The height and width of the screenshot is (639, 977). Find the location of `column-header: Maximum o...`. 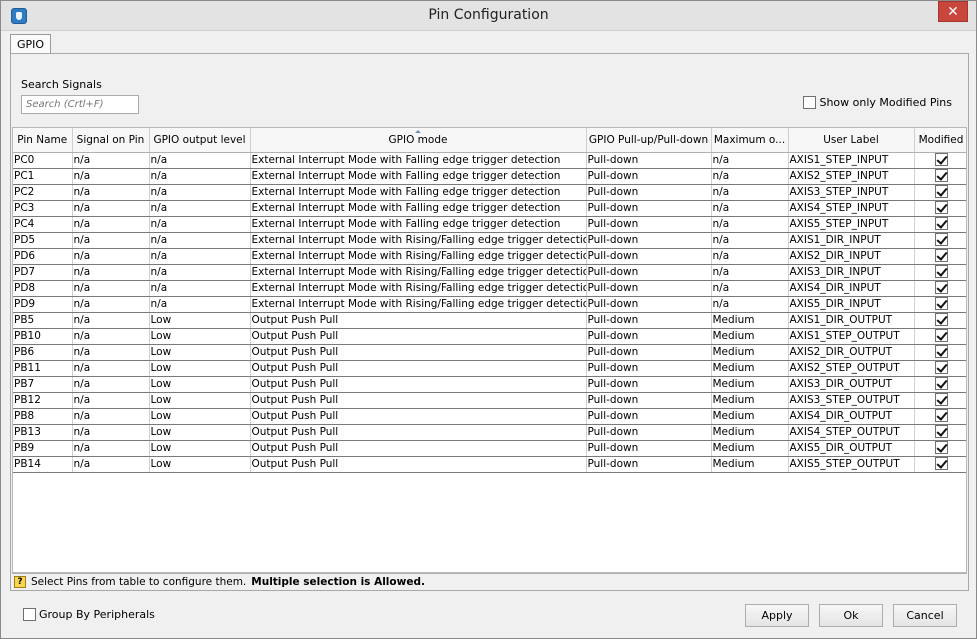

column-header: Maximum o... is located at coordinates (750, 140).